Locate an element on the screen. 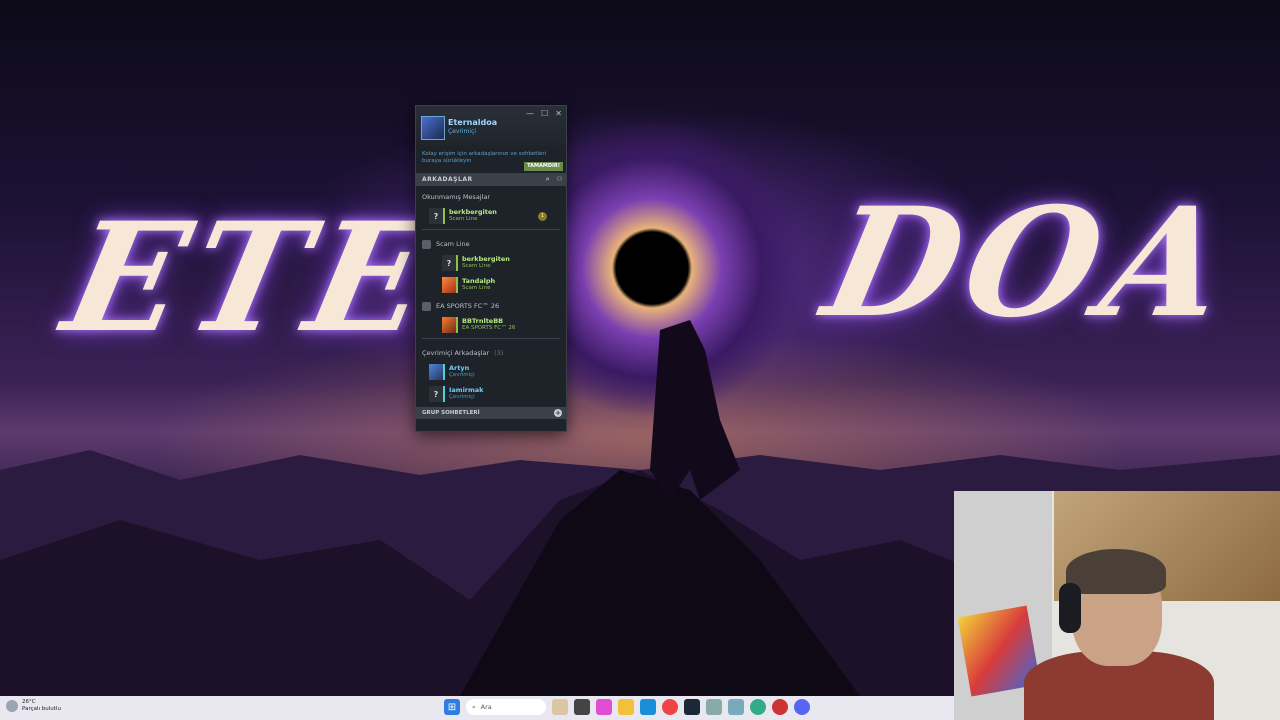 The height and width of the screenshot is (720, 1280). friend-row: ? berkbergiten Scam Line 1 is located at coordinates (491, 216).